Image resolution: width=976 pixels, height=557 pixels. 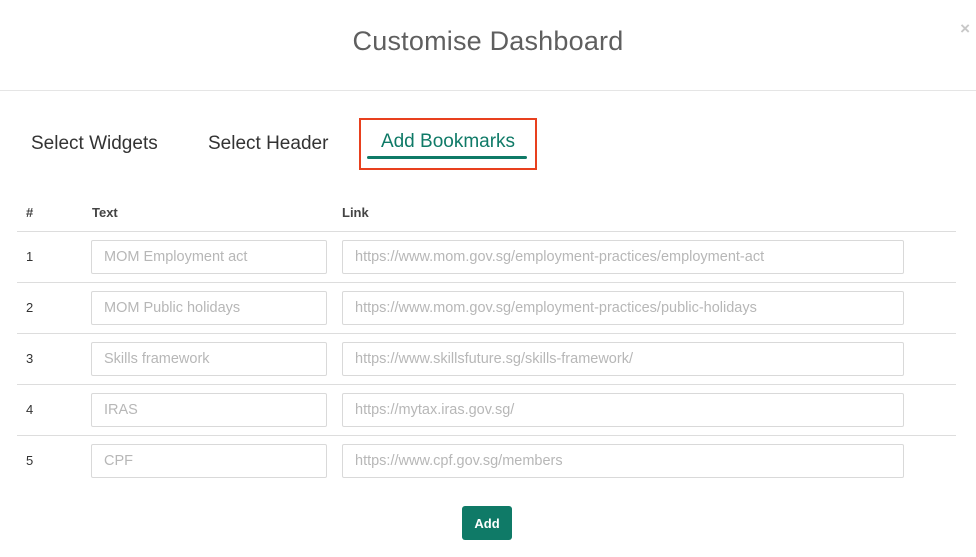 I want to click on tab-label: Select Header, so click(x=268, y=143).